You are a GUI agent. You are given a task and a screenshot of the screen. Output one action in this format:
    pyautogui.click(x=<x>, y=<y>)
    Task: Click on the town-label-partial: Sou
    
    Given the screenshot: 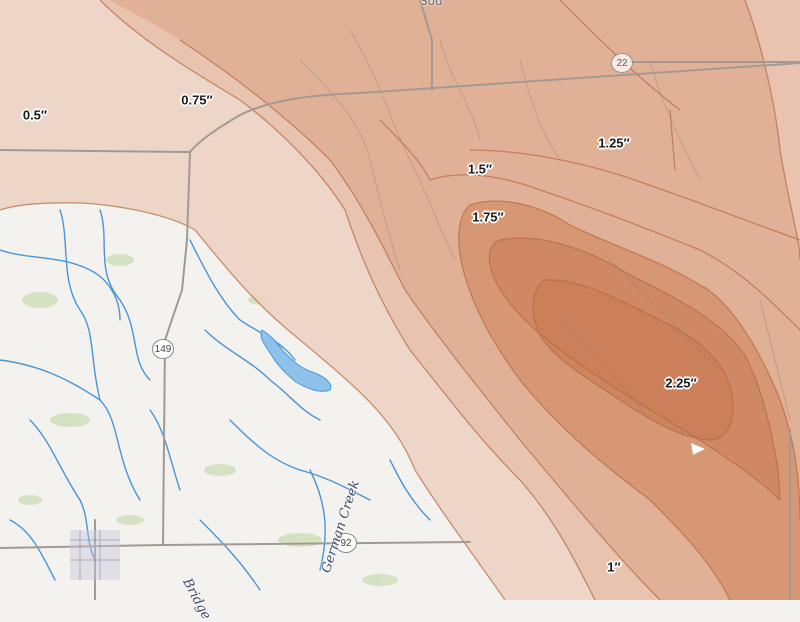 What is the action you would take?
    pyautogui.click(x=431, y=4)
    